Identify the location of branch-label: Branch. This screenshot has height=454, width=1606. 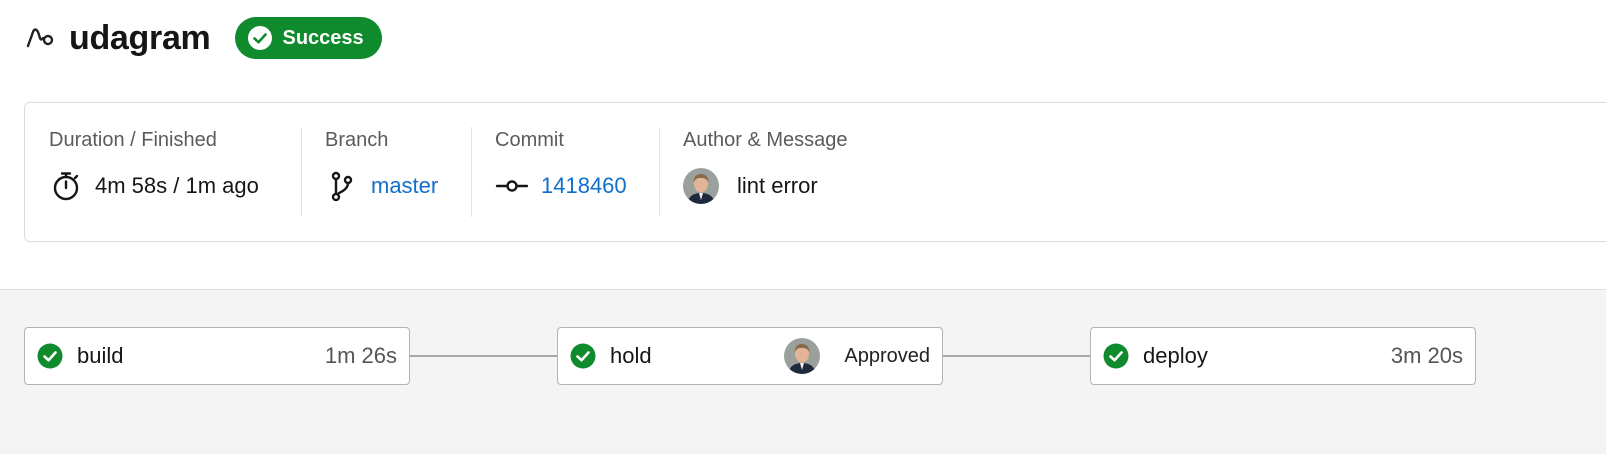
(357, 140).